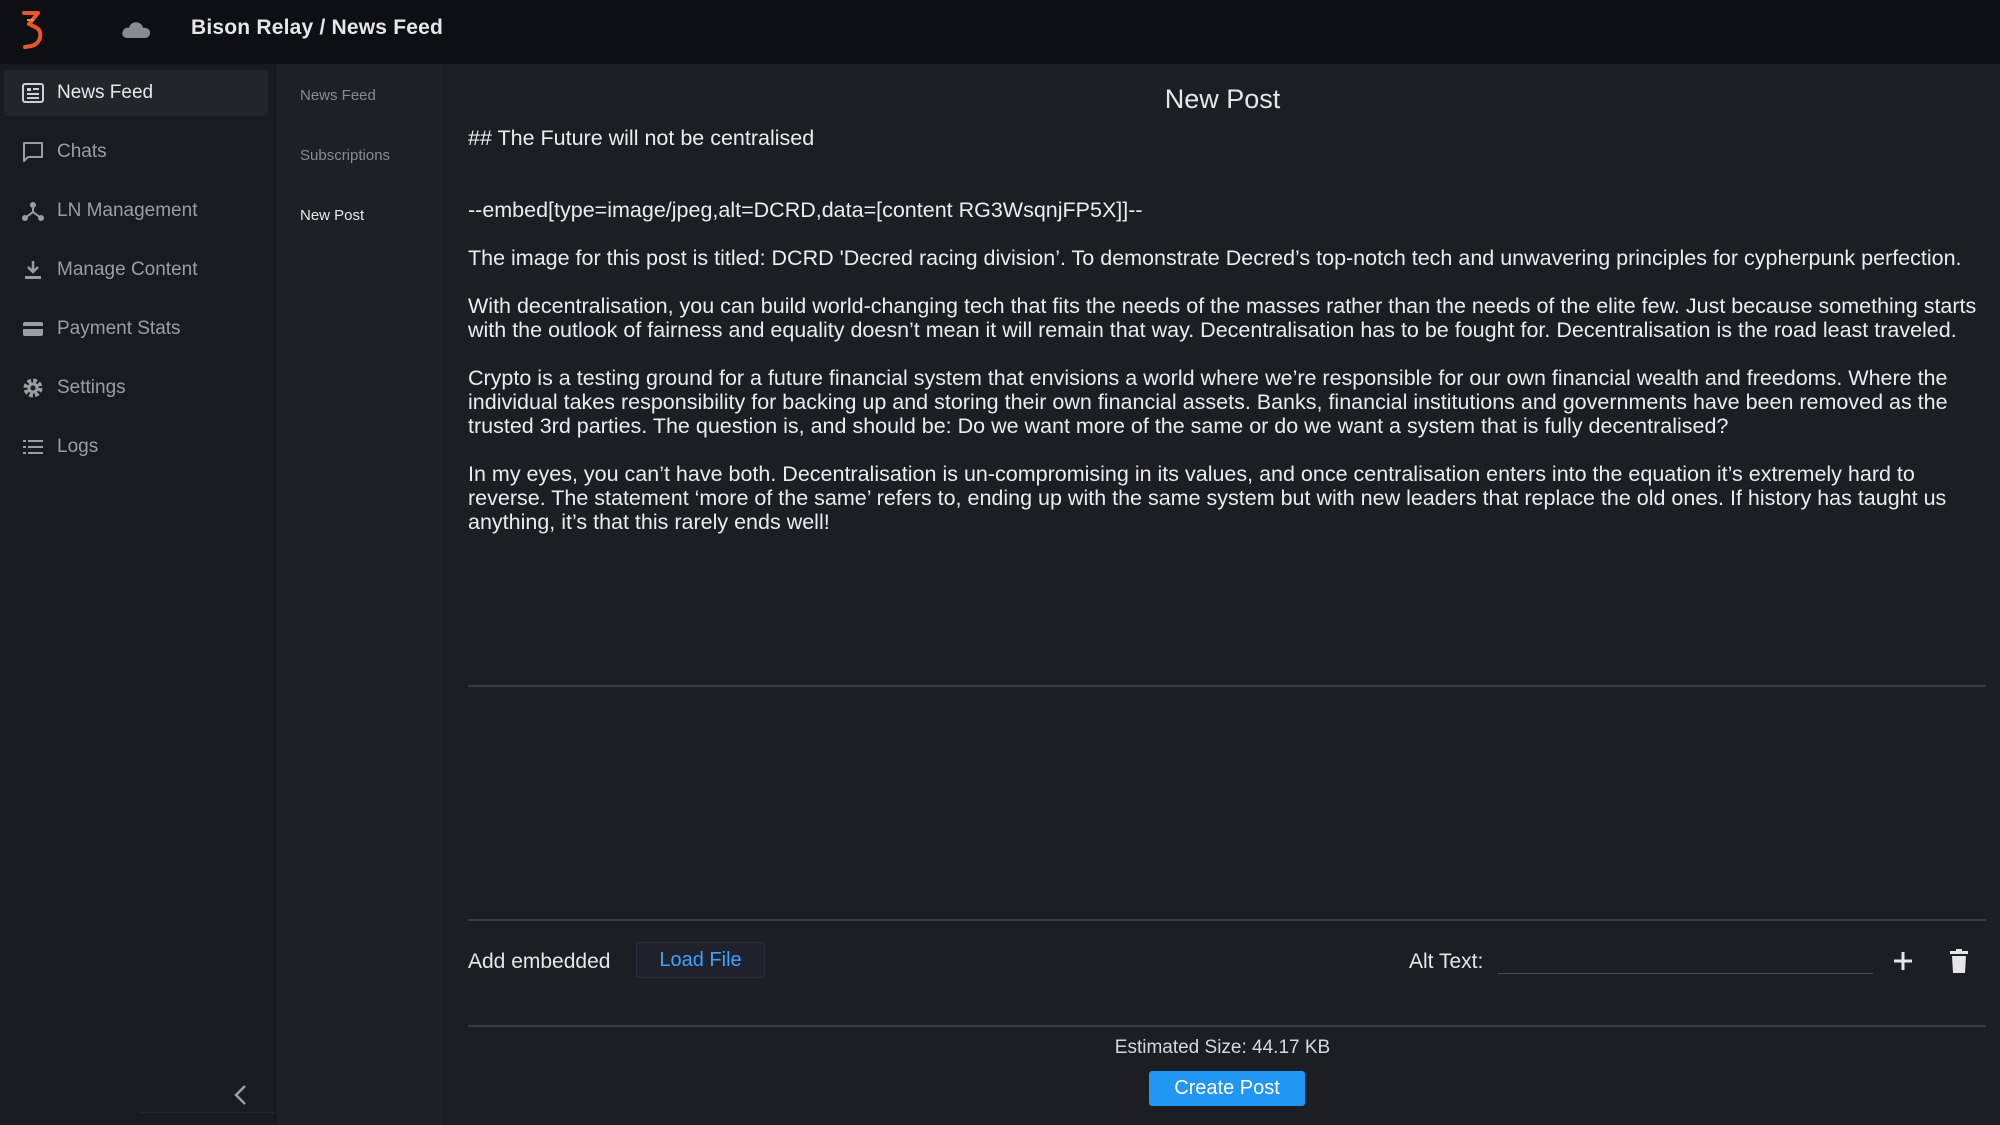 The height and width of the screenshot is (1125, 2000). What do you see at coordinates (33, 211) in the screenshot?
I see `network-icon` at bounding box center [33, 211].